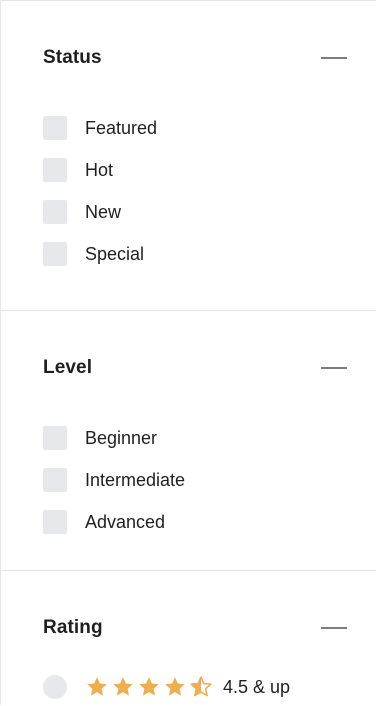  I want to click on level-option-beginner: Beginner, so click(195, 438).